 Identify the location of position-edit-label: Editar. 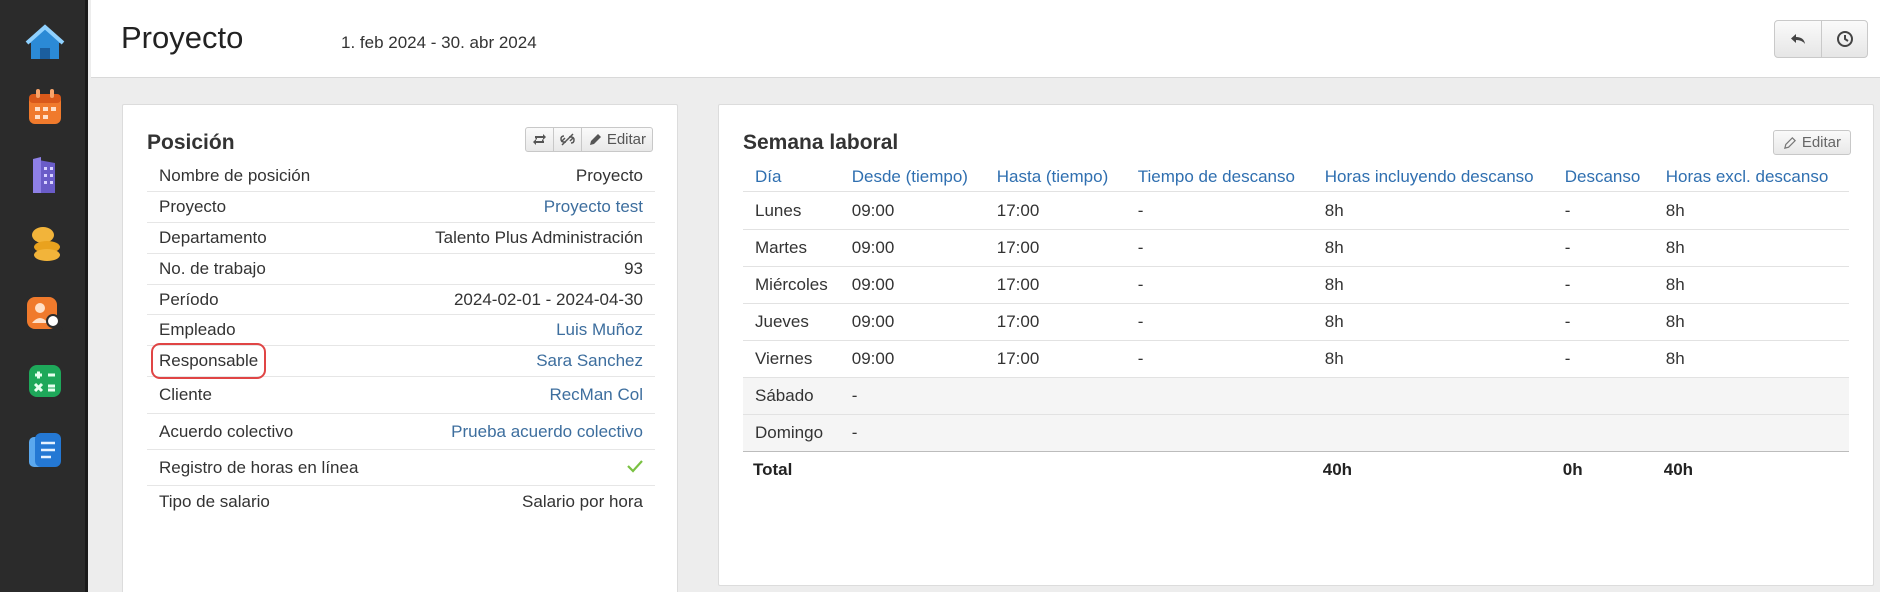
(626, 139).